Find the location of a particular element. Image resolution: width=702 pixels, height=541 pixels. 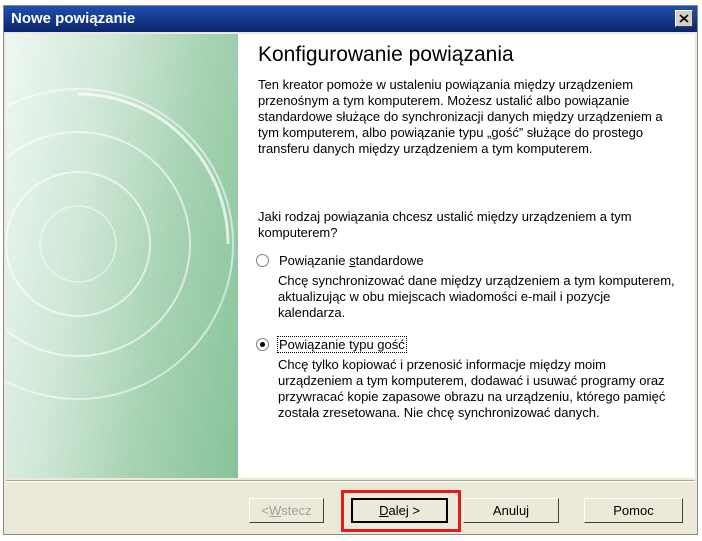

cancel-button: Anuluj is located at coordinates (511, 510).